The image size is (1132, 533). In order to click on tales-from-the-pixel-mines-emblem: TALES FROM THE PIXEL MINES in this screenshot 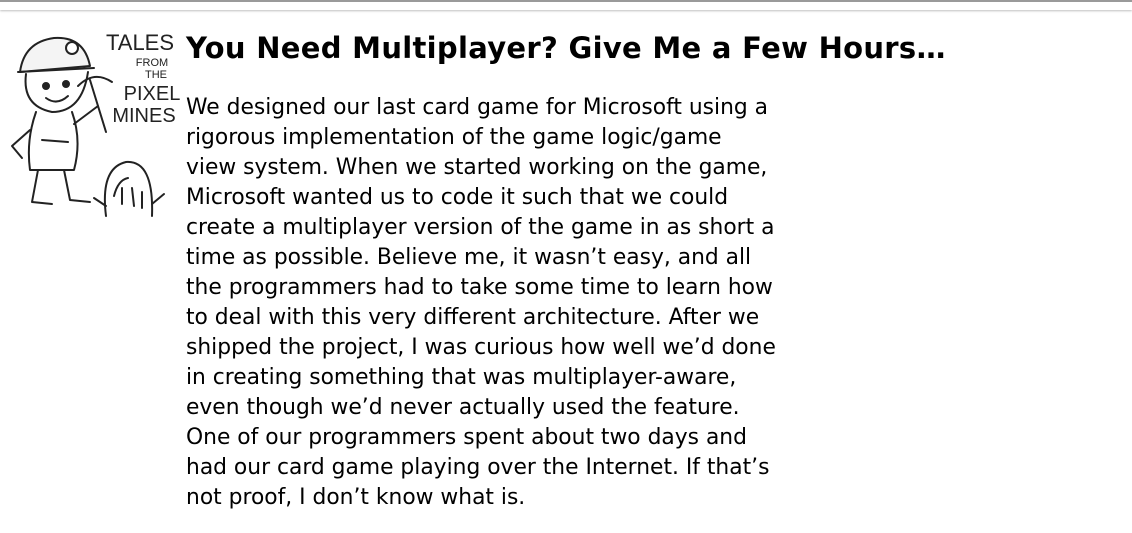, I will do `click(92, 120)`.